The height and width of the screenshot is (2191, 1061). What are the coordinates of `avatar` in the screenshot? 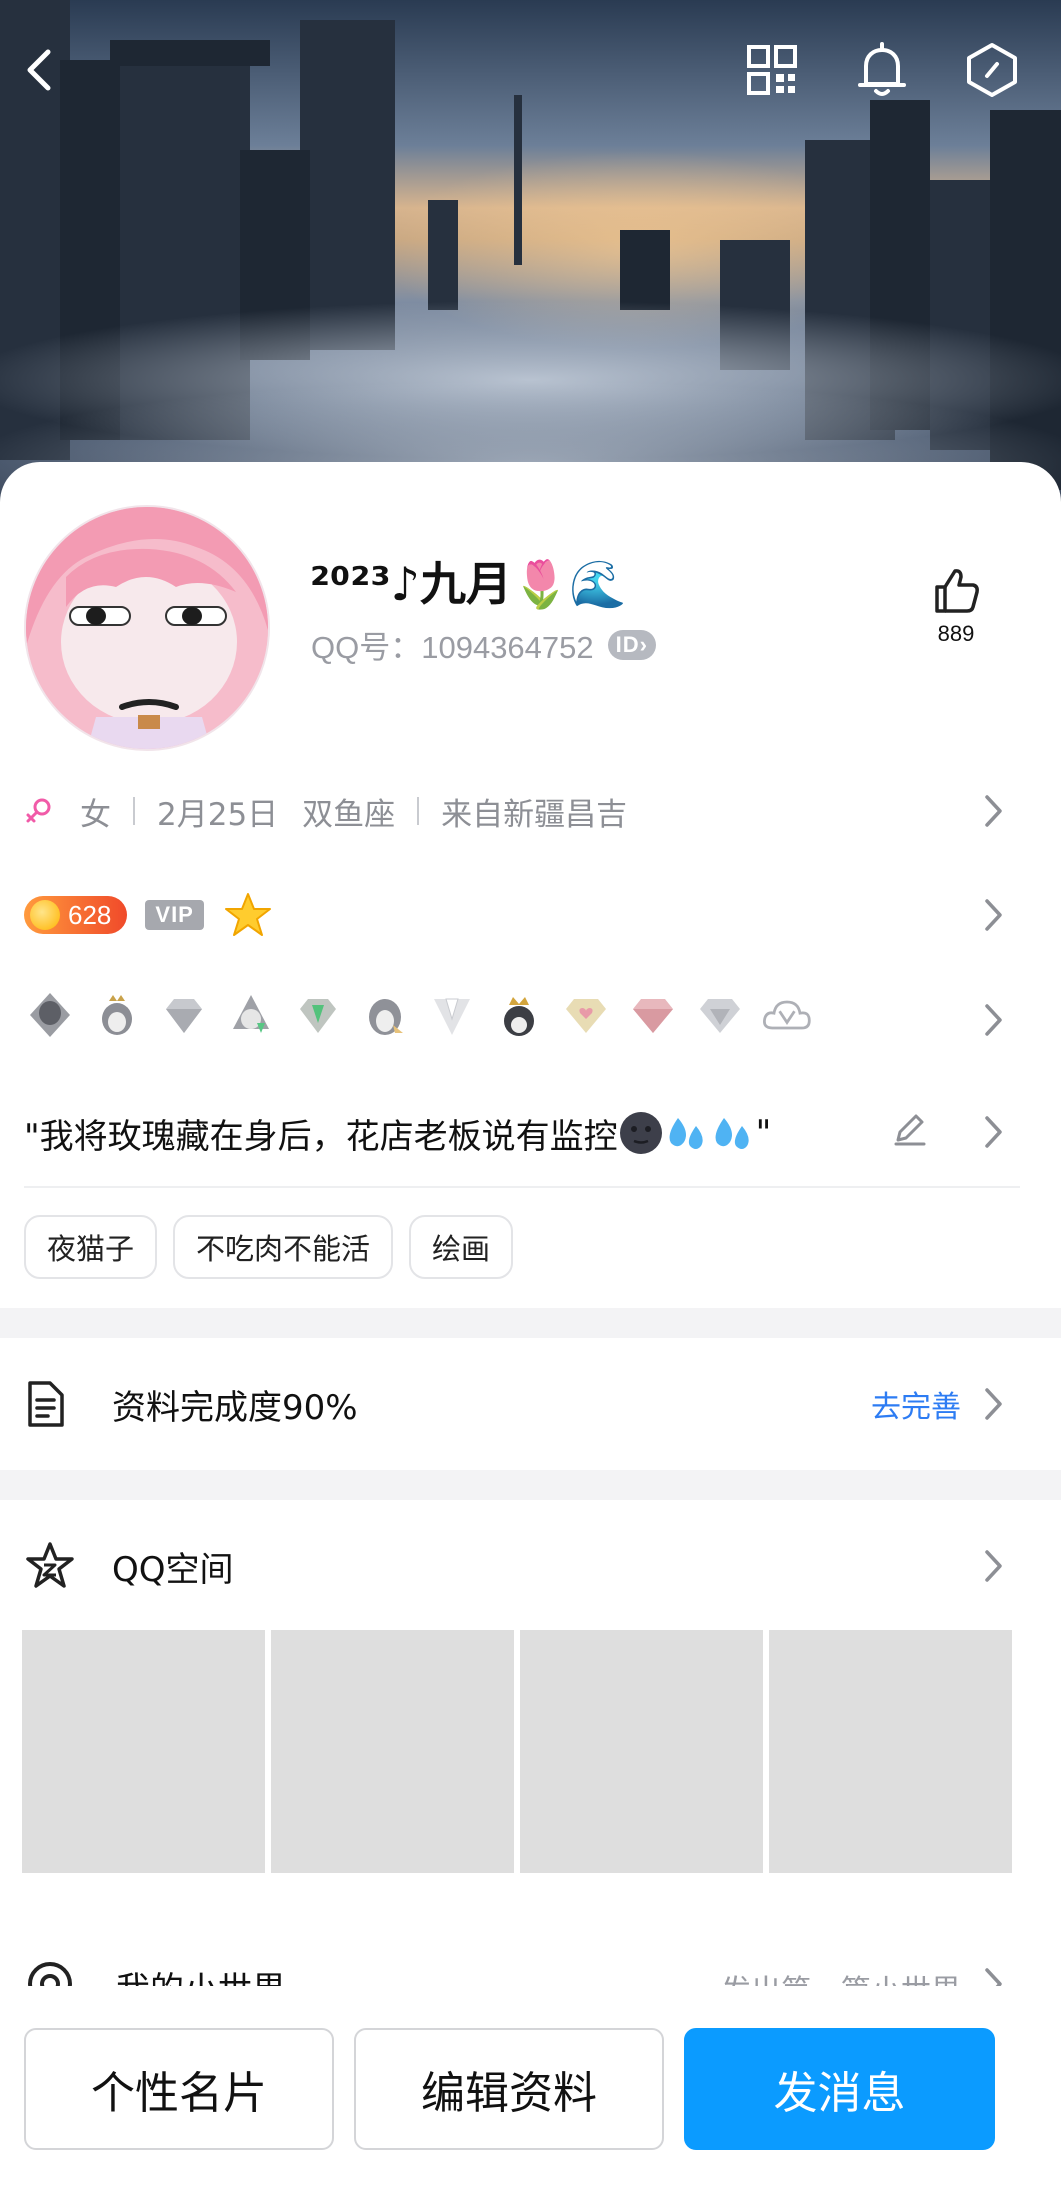 It's located at (147, 628).